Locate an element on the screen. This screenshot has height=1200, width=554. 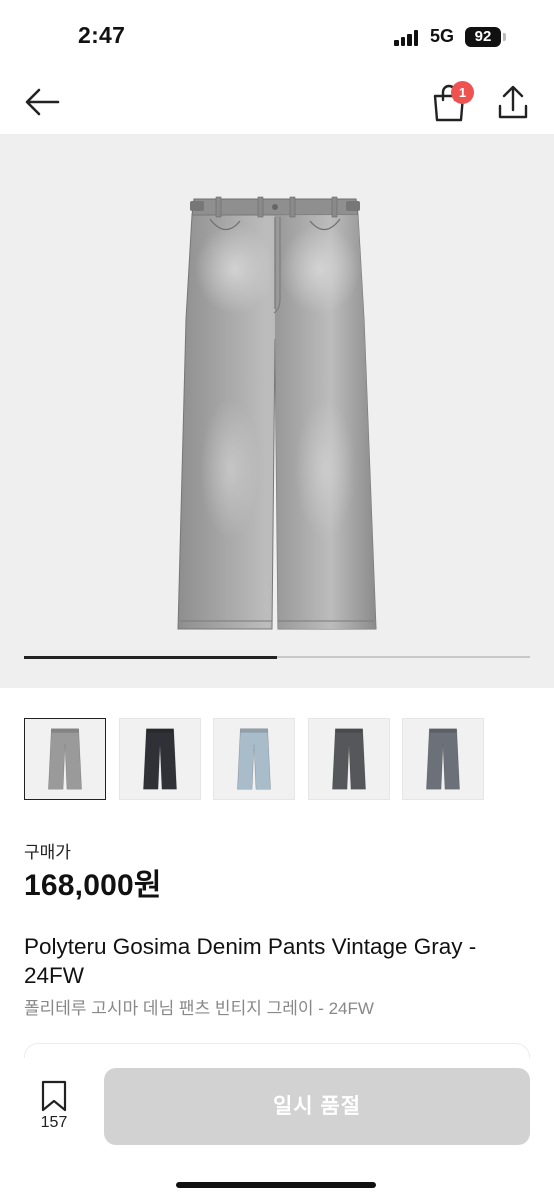
share-icon is located at coordinates (513, 102).